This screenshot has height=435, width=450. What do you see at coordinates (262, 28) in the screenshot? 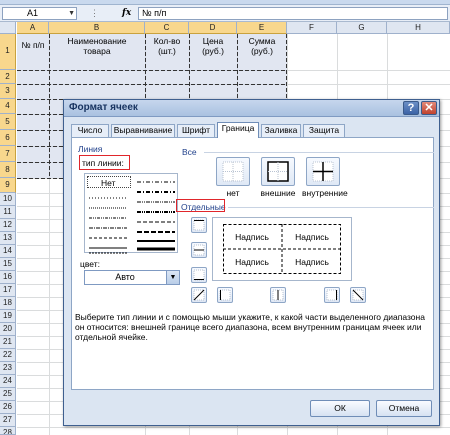
I see `column-header-e: E` at bounding box center [262, 28].